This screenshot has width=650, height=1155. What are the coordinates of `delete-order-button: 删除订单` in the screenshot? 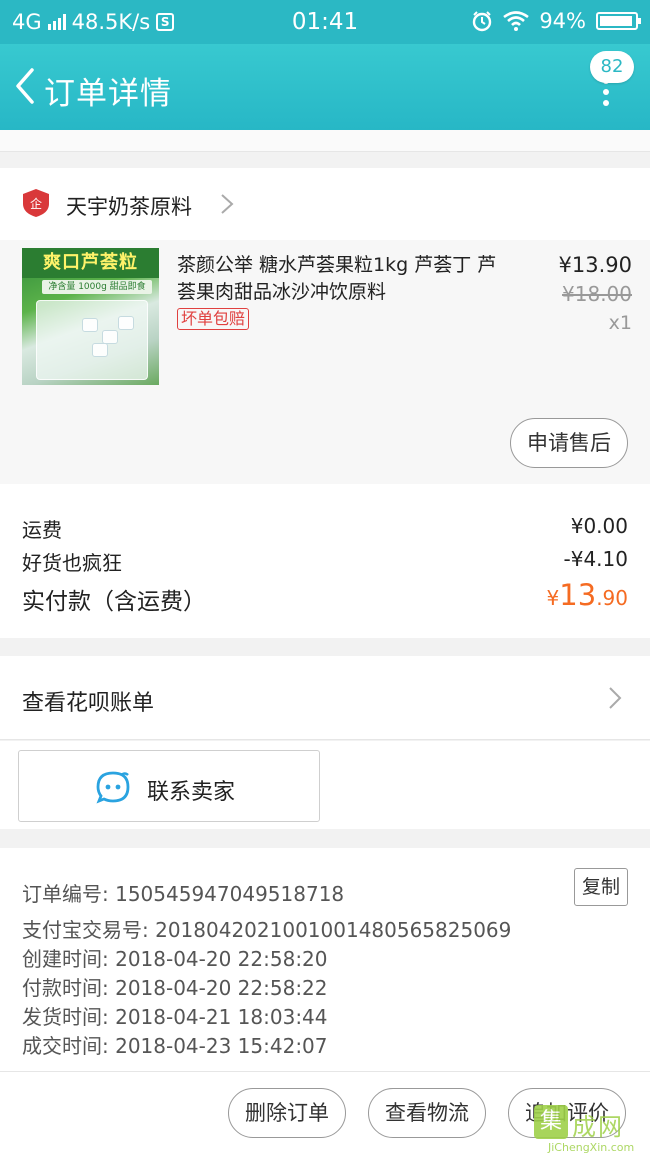 It's located at (287, 1113).